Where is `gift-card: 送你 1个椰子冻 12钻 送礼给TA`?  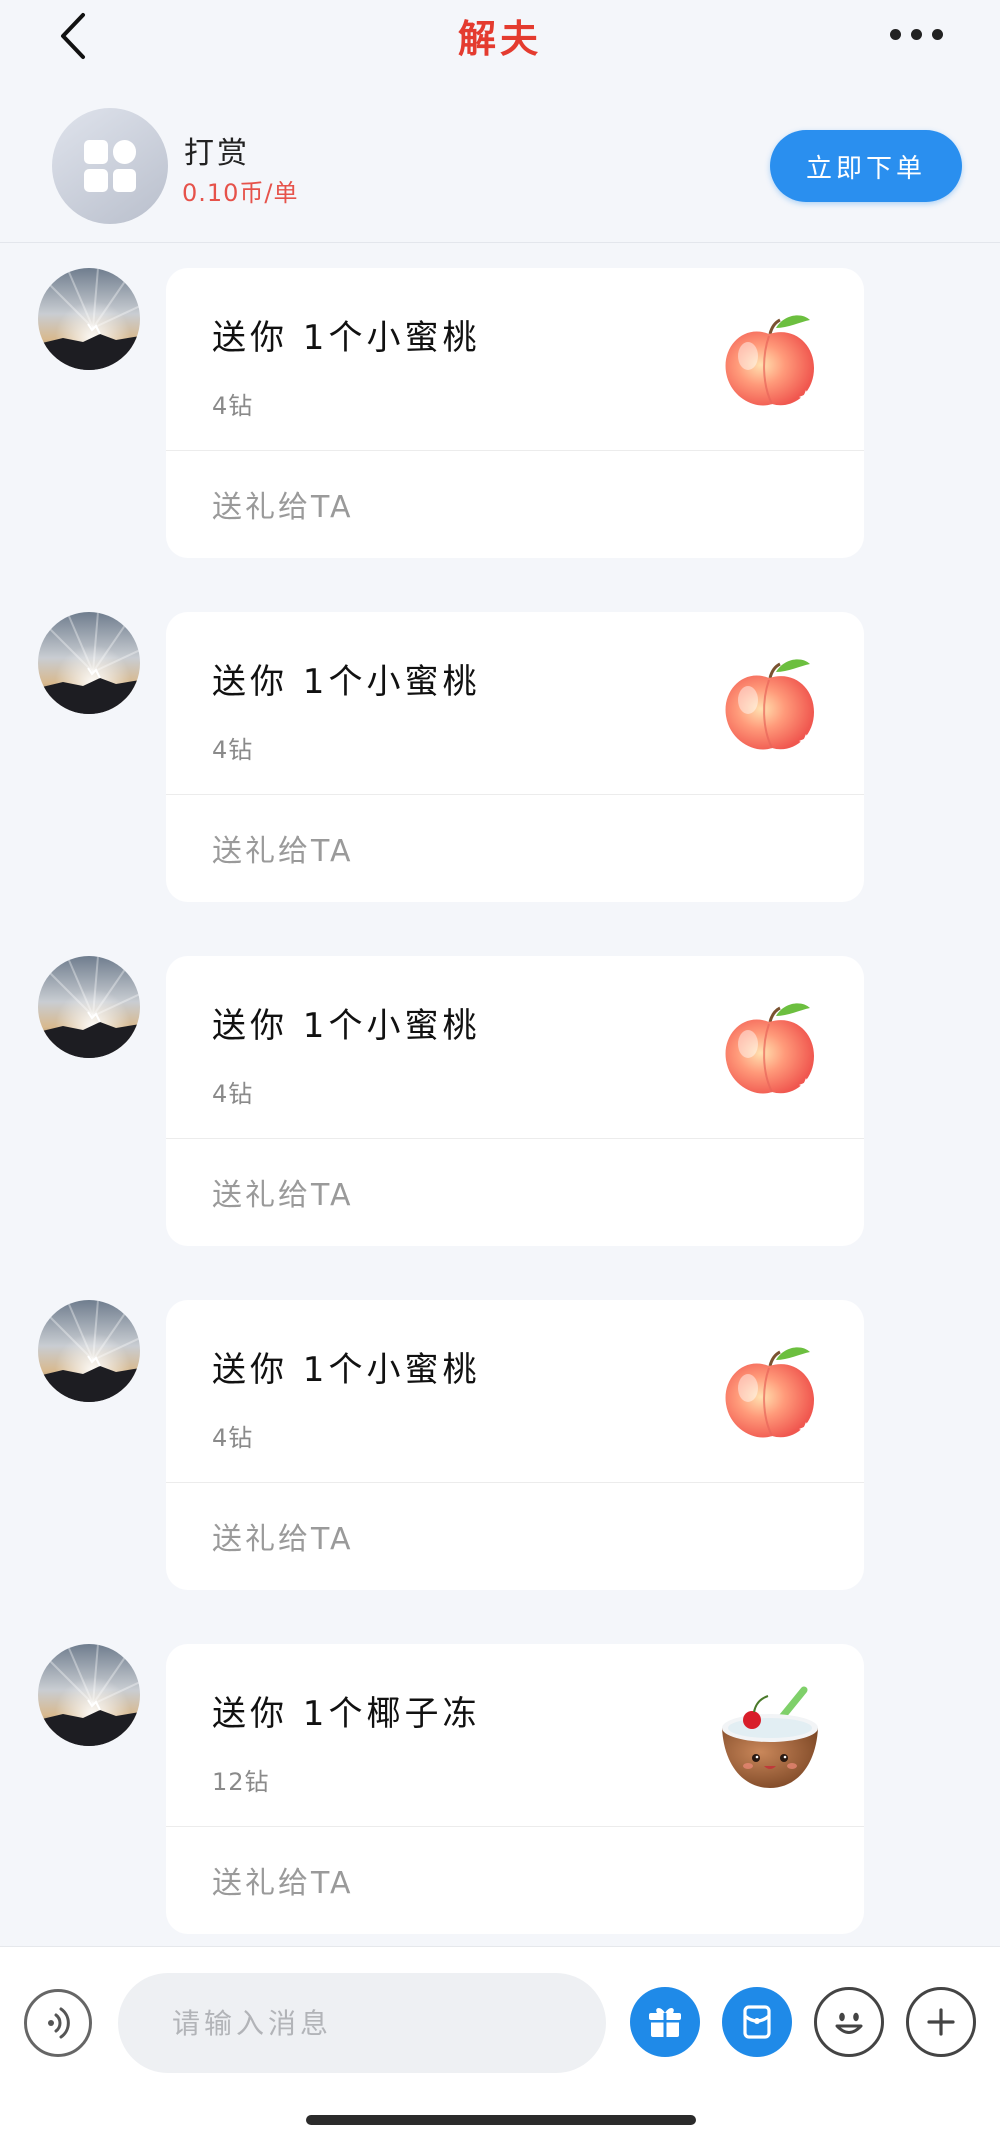
gift-card: 送你 1个椰子冻 12钻 送礼给TA is located at coordinates (515, 1789).